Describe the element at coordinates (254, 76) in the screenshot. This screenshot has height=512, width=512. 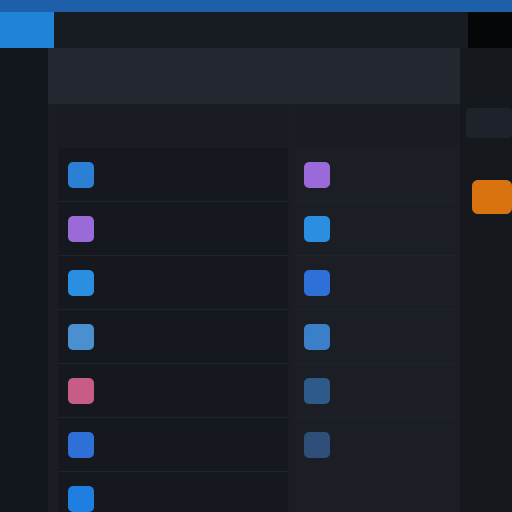
I see `toolbar` at that location.